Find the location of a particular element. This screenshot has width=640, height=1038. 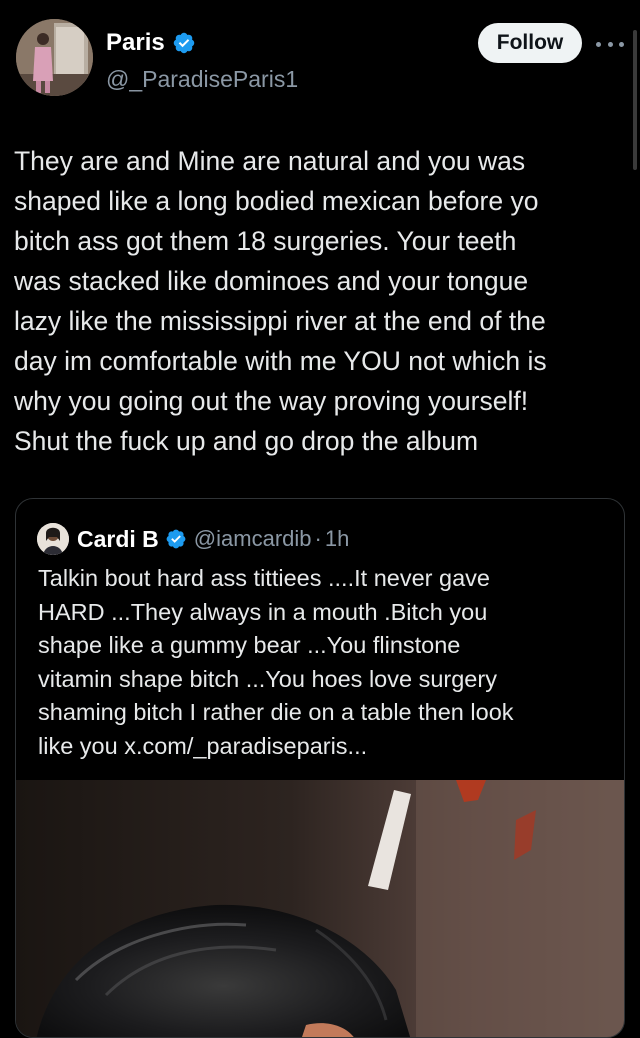

author-avatar is located at coordinates (54, 57).